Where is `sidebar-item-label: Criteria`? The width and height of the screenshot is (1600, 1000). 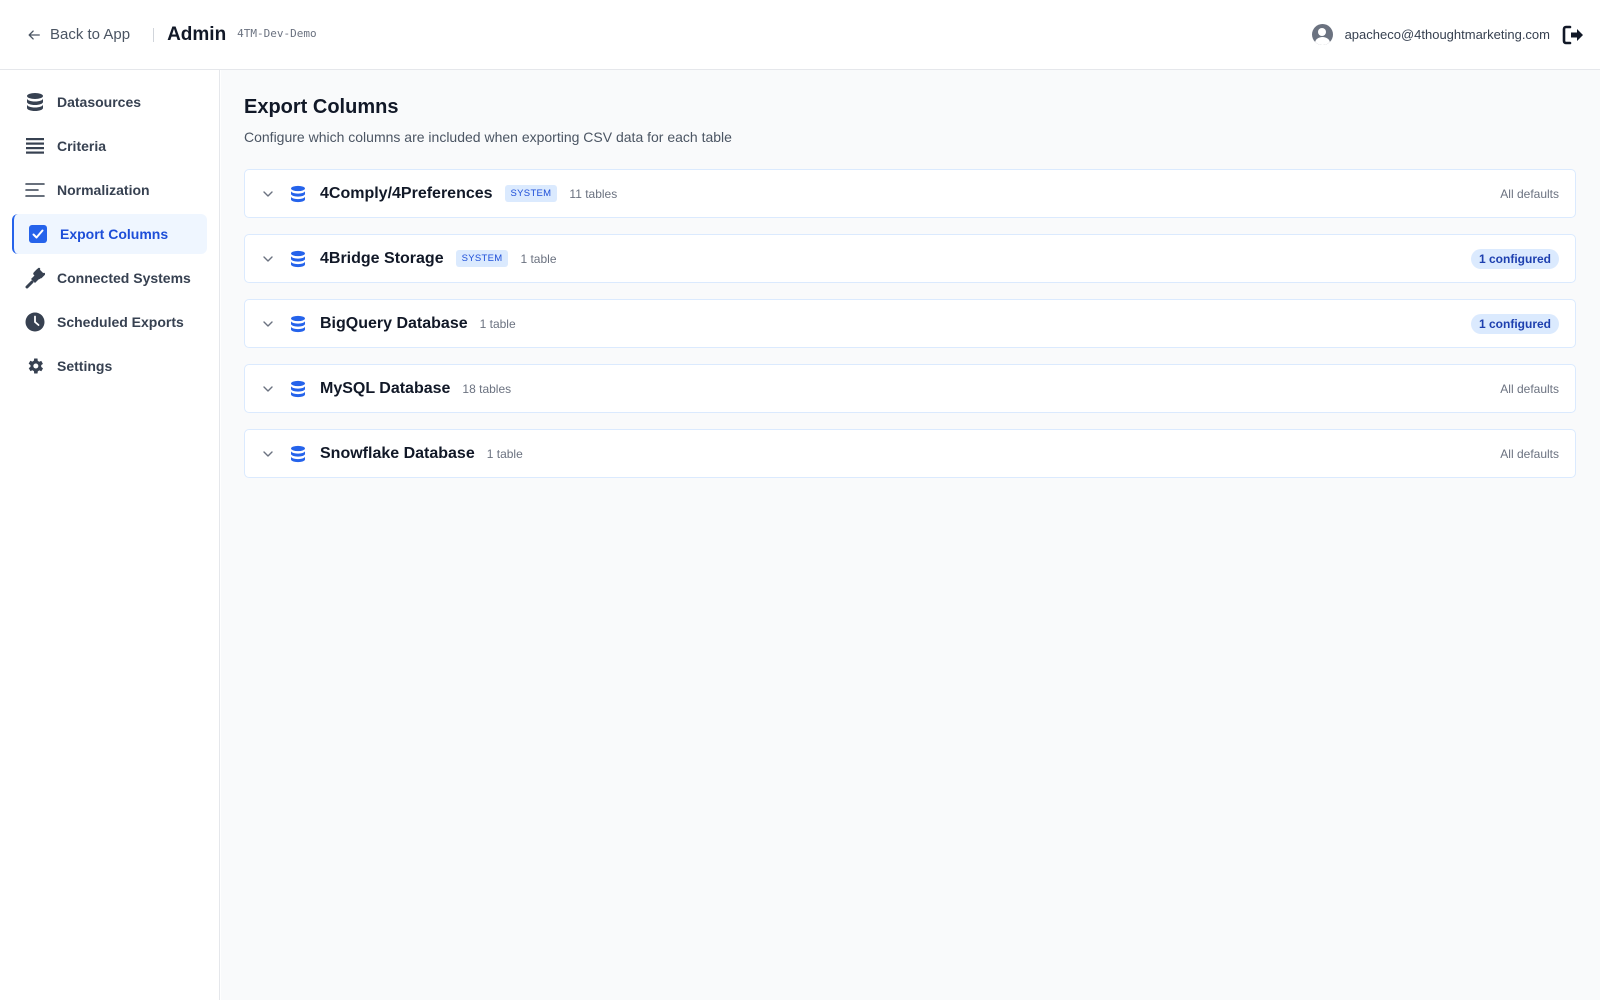 sidebar-item-label: Criteria is located at coordinates (82, 146).